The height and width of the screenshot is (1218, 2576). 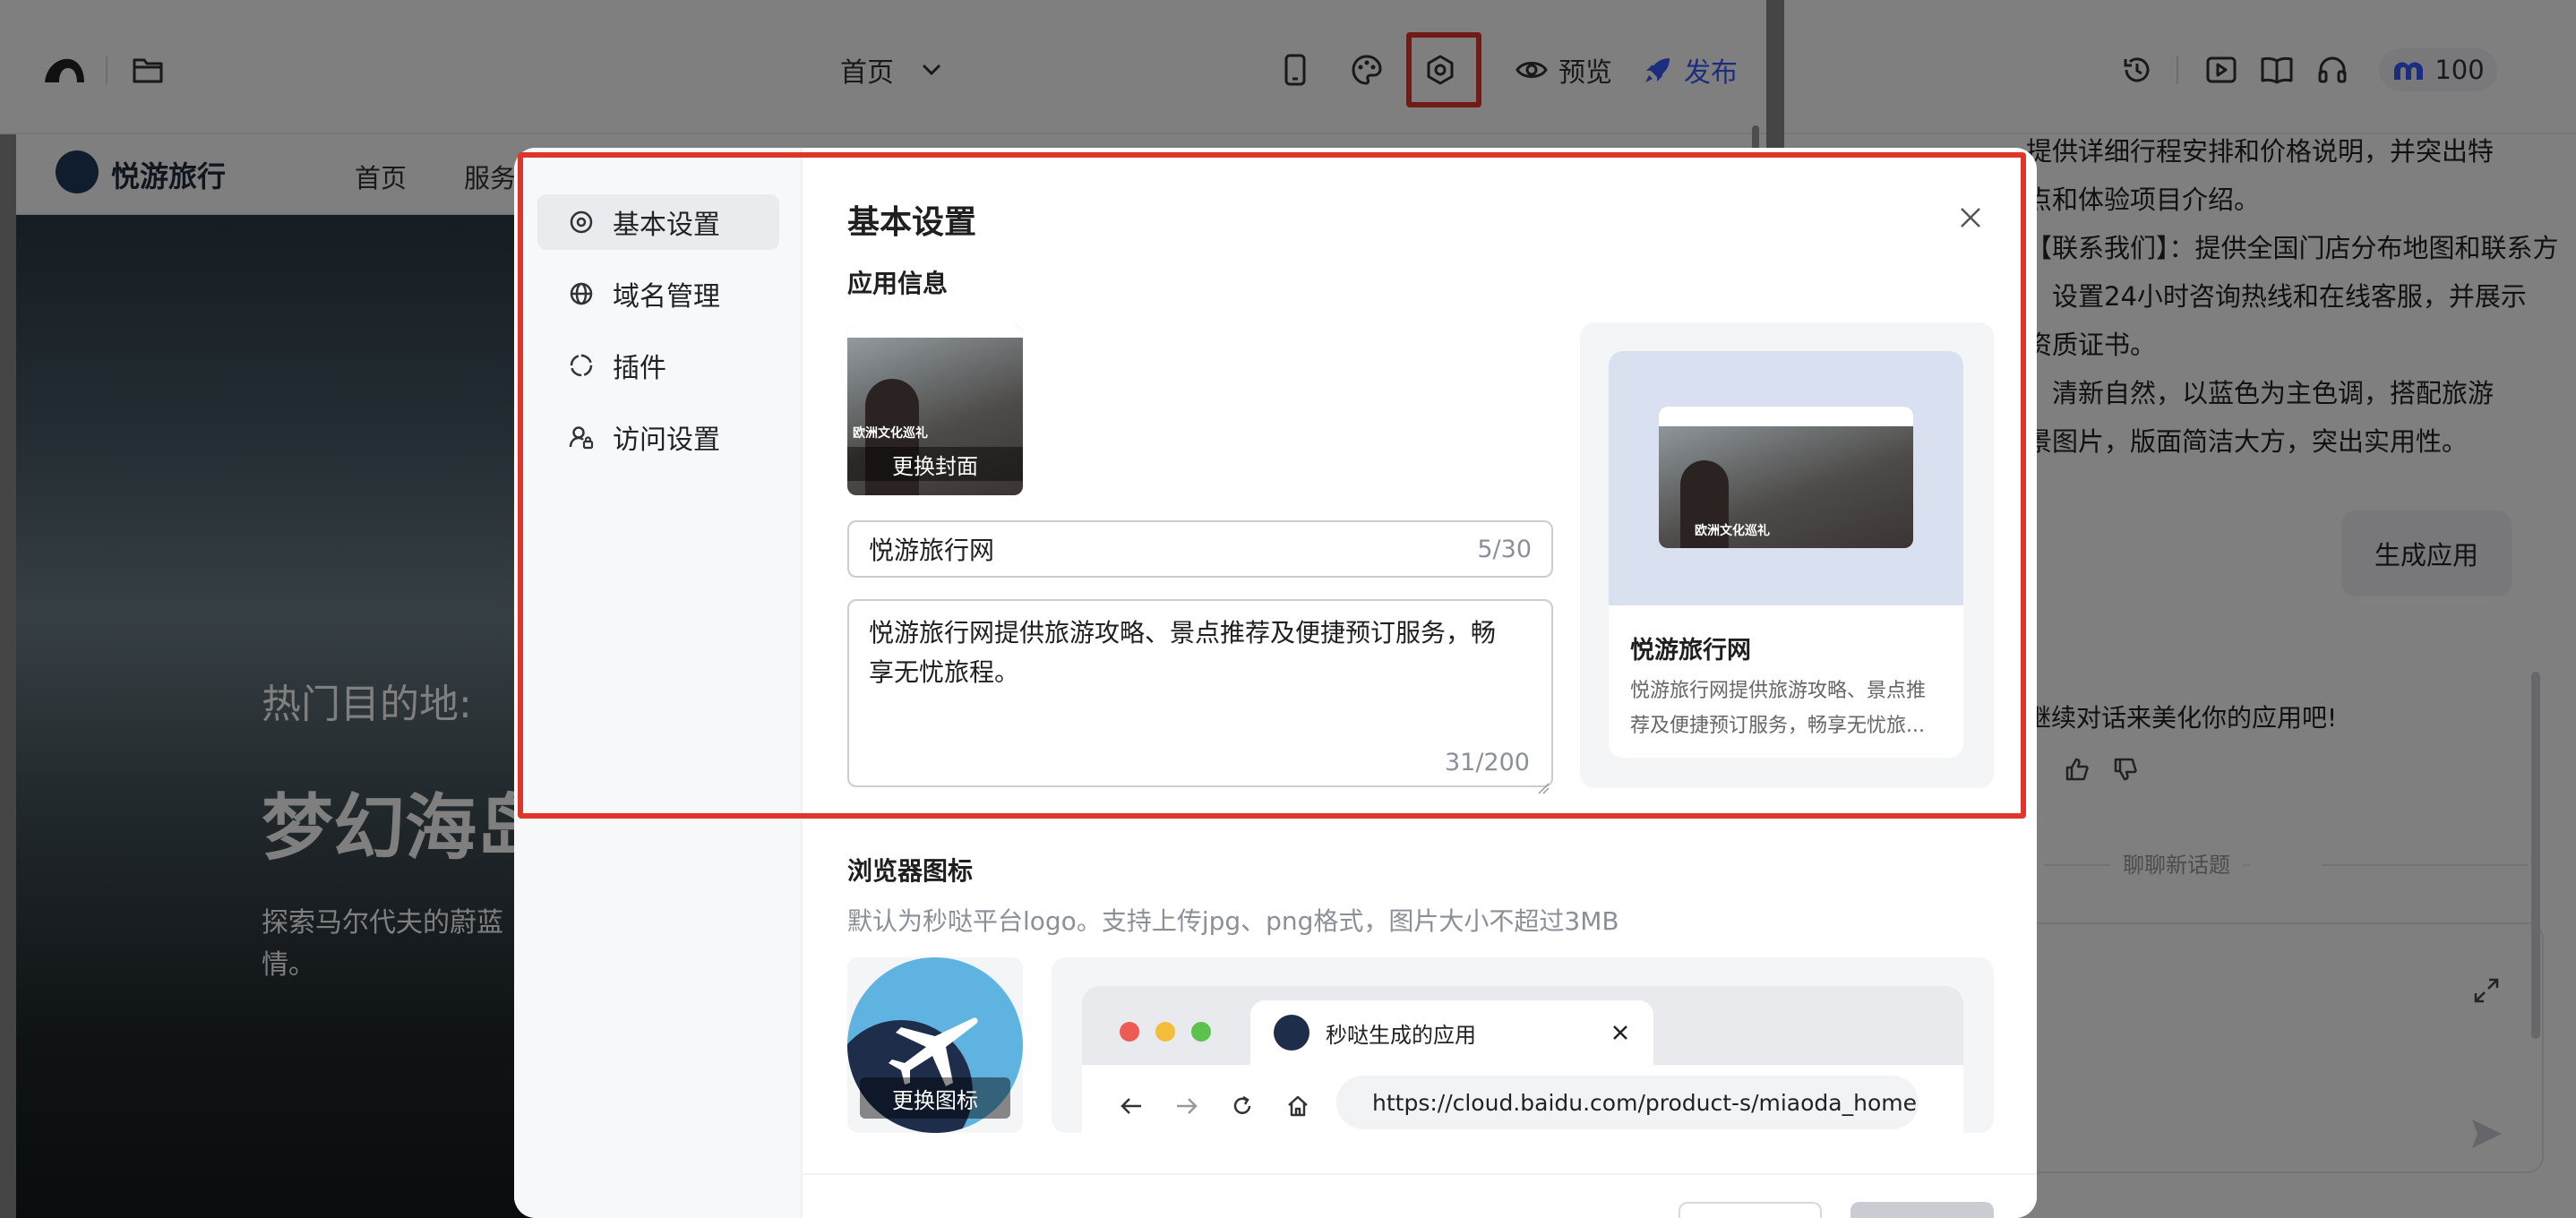 I want to click on tab-close-icon, so click(x=1620, y=1032).